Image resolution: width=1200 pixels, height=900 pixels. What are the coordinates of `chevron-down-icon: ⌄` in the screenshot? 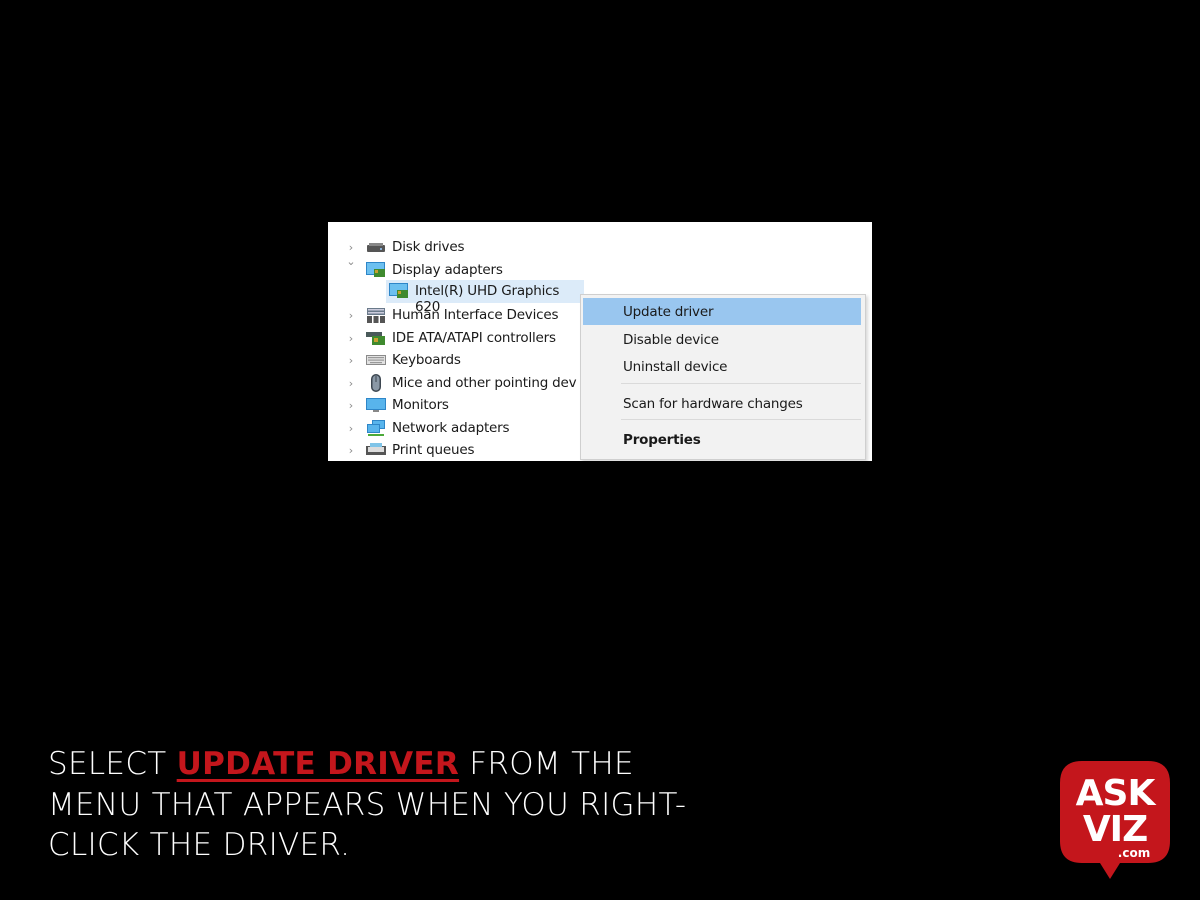 It's located at (351, 261).